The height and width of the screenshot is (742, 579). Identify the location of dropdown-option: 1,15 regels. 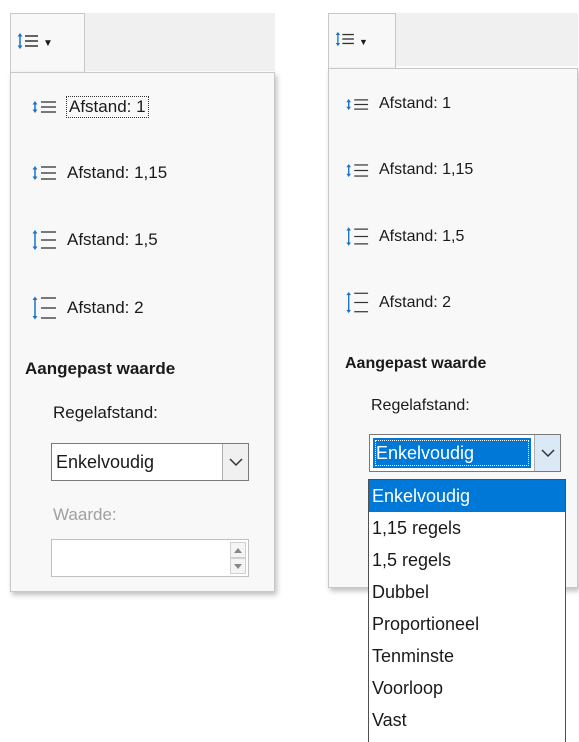
(467, 528).